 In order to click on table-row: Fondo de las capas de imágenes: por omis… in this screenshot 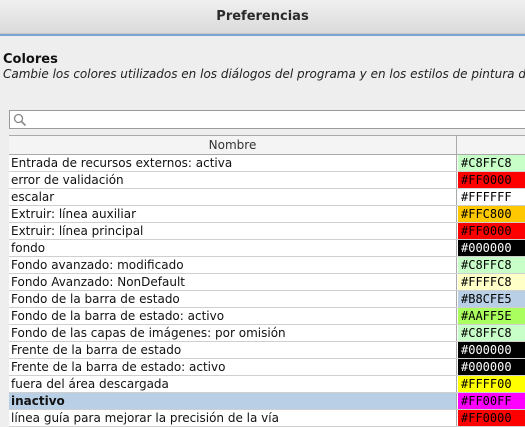, I will do `click(267, 333)`.